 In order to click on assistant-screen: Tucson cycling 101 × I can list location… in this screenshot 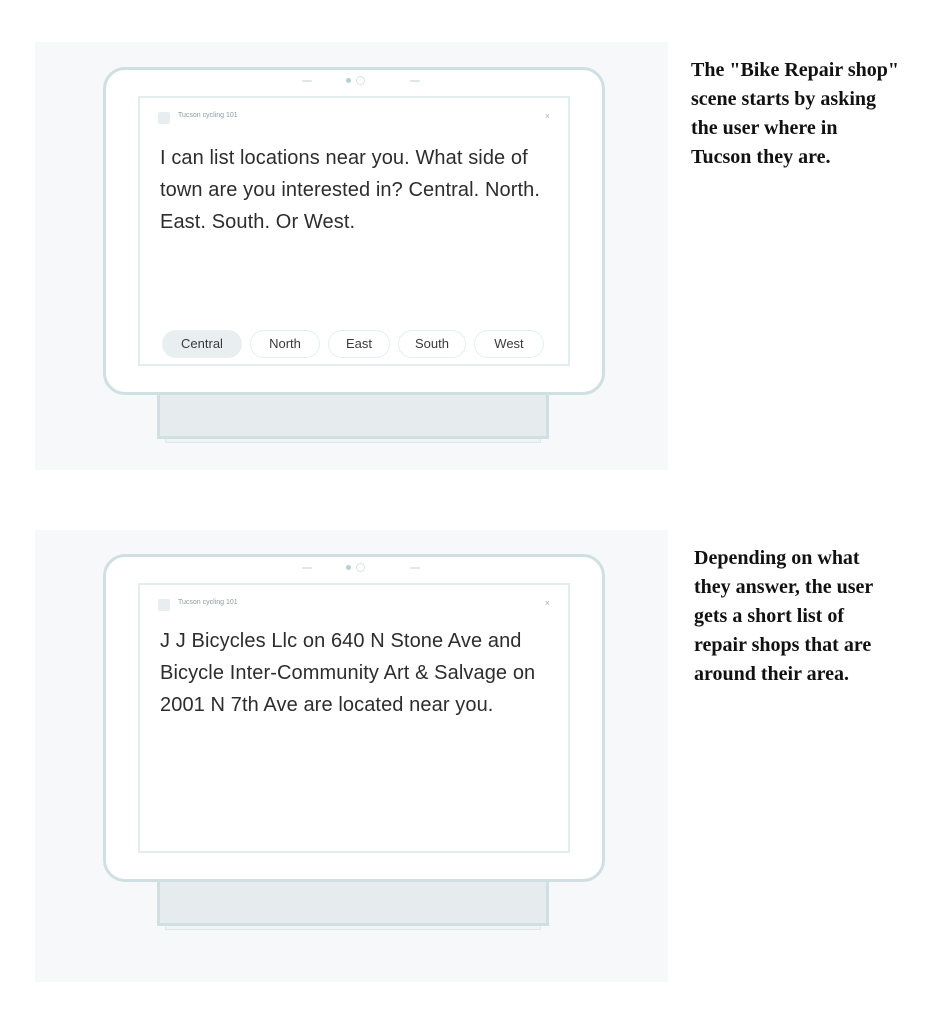, I will do `click(354, 231)`.